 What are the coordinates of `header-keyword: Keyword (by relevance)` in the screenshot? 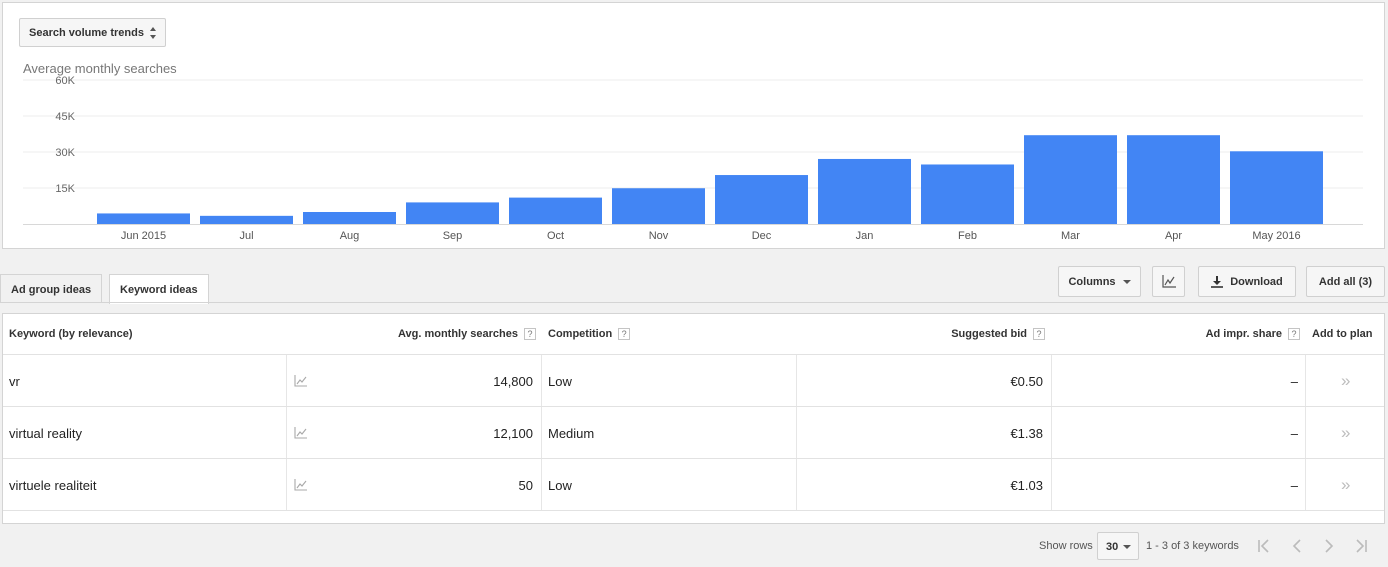 It's located at (71, 334).